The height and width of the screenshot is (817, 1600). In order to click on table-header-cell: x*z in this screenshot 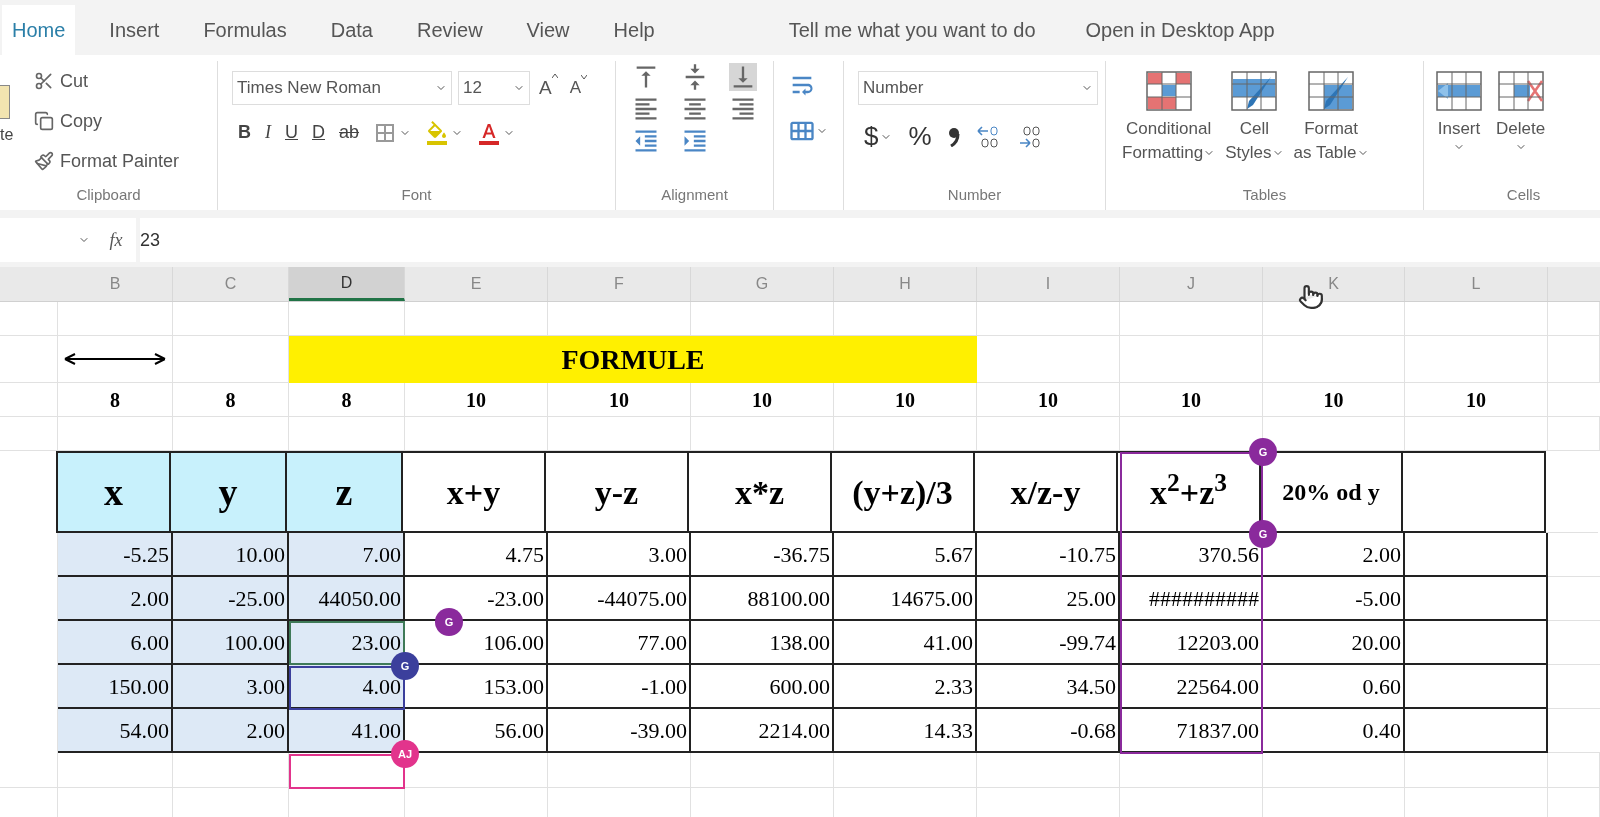, I will do `click(759, 492)`.